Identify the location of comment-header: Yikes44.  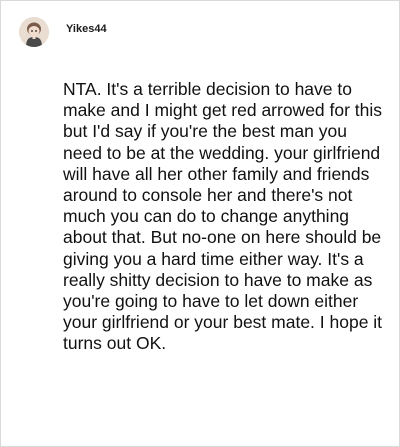
(63, 32).